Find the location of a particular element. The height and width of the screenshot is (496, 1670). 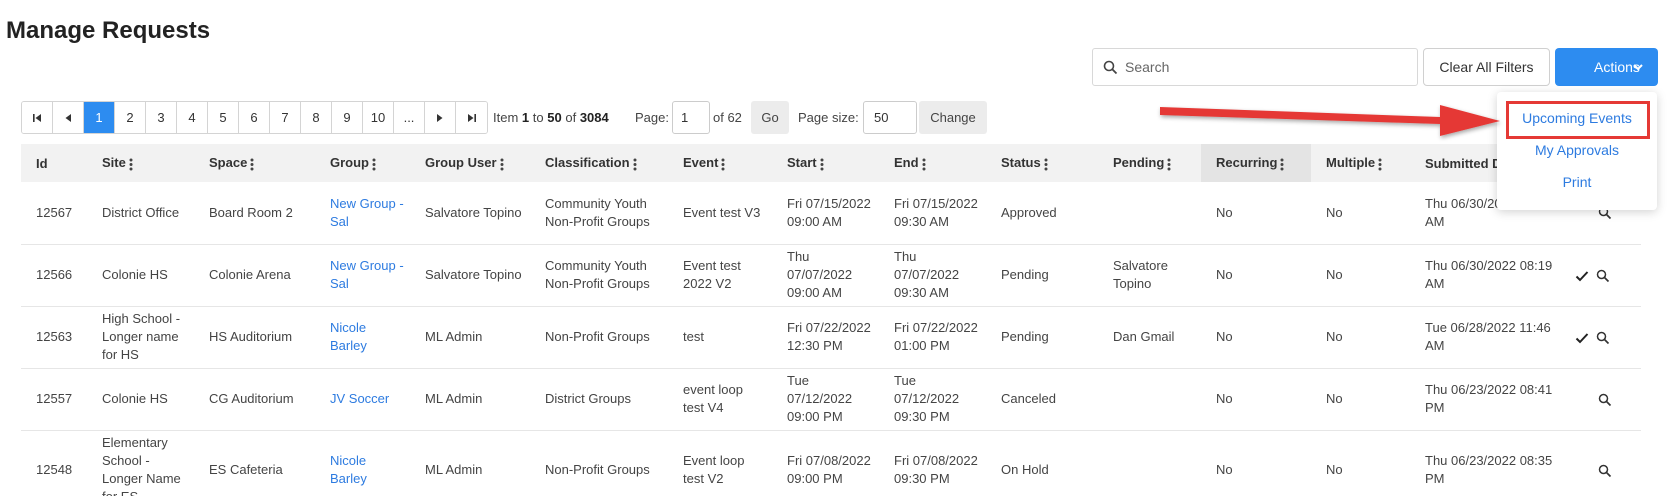

cell-event: test is located at coordinates (720, 337).